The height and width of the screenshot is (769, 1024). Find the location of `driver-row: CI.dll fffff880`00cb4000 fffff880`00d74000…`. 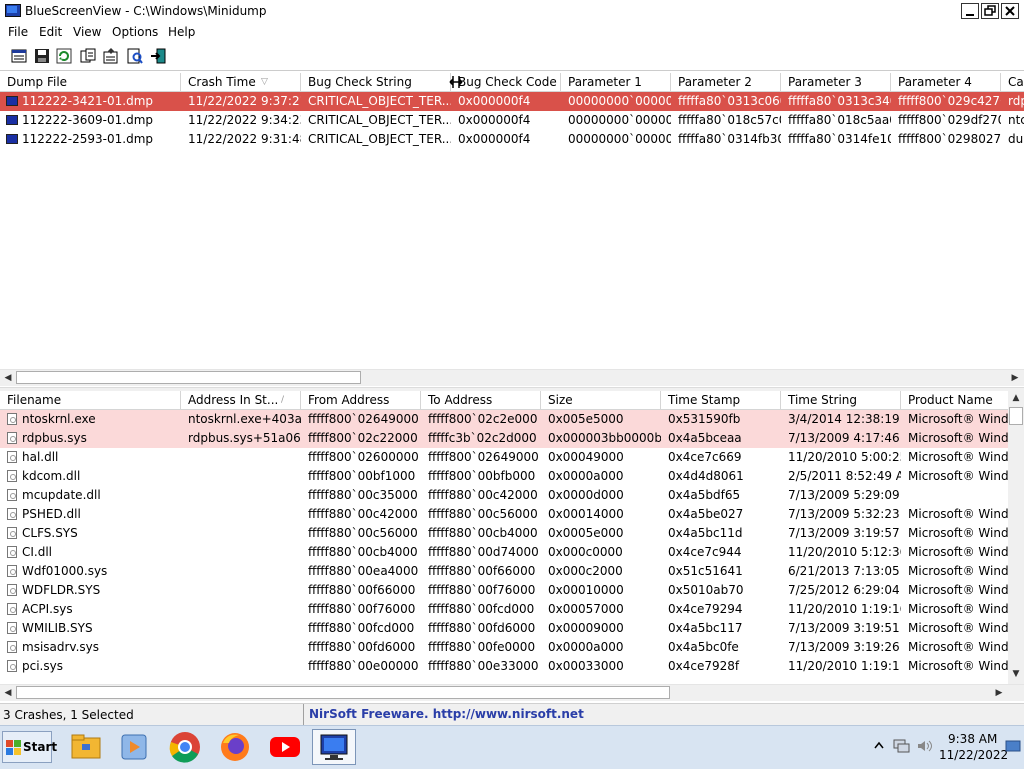

driver-row: CI.dll fffff880`00cb4000 fffff880`00d74000… is located at coordinates (504, 552).